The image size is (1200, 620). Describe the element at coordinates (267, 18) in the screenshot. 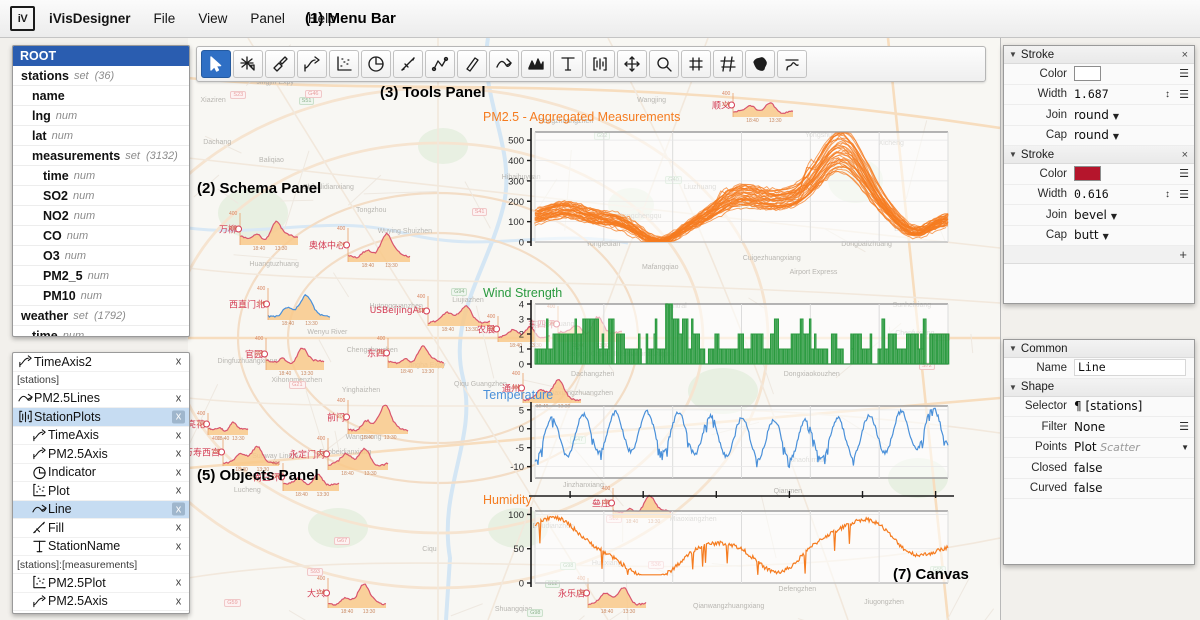

I see `menu-item-panel: Panel` at that location.